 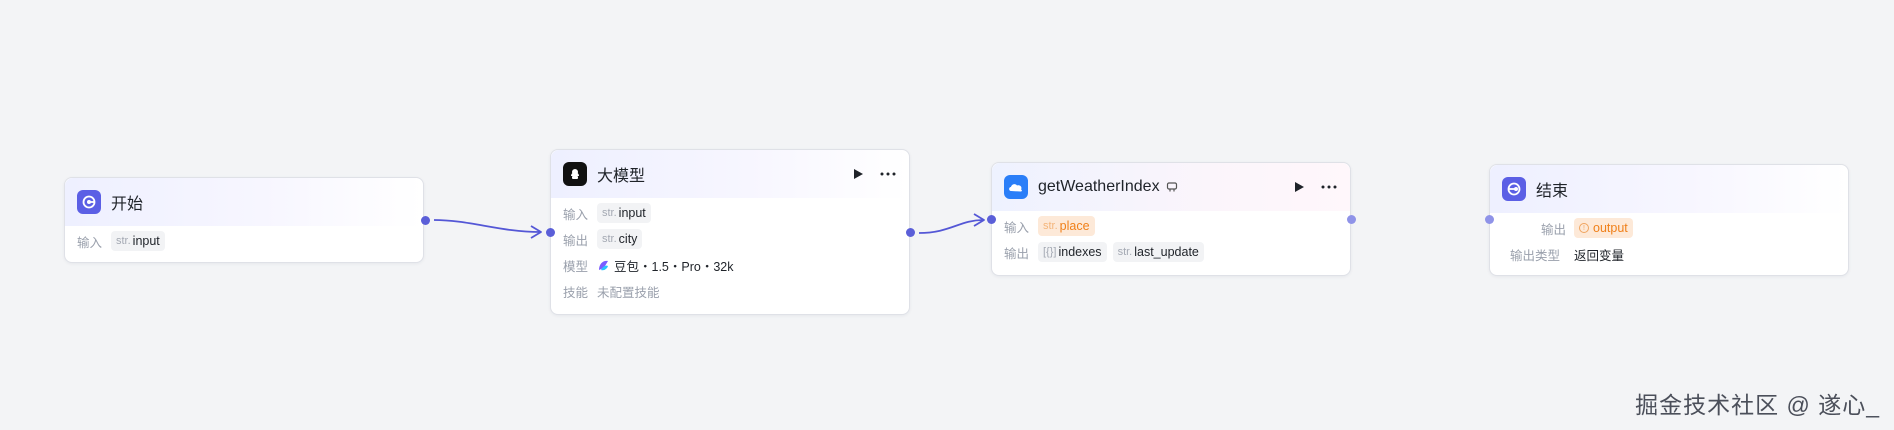 I want to click on llm-input-port, so click(x=550, y=232).